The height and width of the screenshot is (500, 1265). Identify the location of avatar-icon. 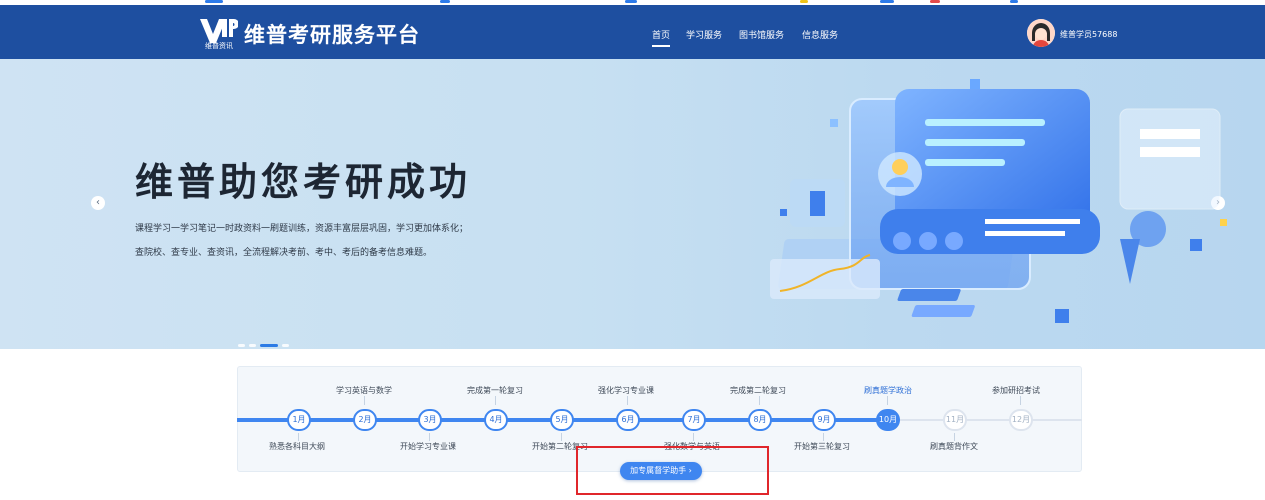
(1041, 33).